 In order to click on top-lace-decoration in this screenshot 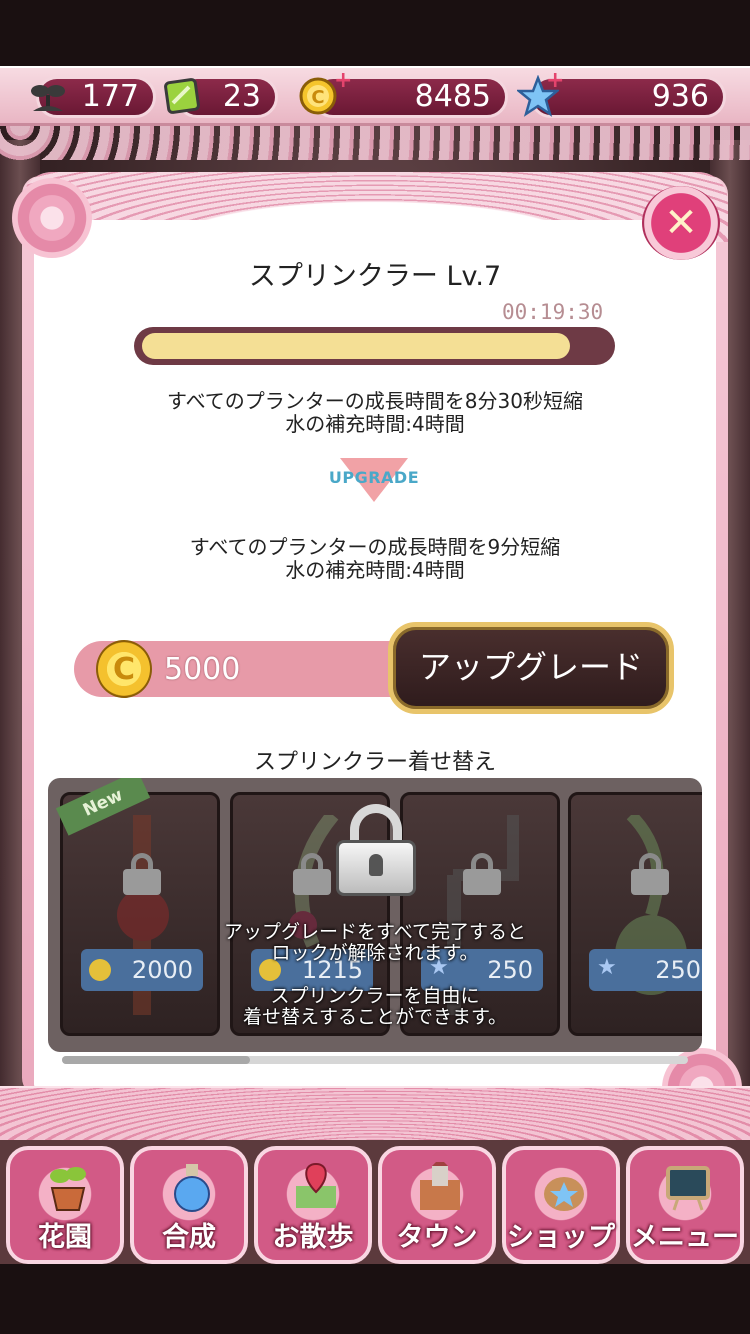, I will do `click(375, 143)`.